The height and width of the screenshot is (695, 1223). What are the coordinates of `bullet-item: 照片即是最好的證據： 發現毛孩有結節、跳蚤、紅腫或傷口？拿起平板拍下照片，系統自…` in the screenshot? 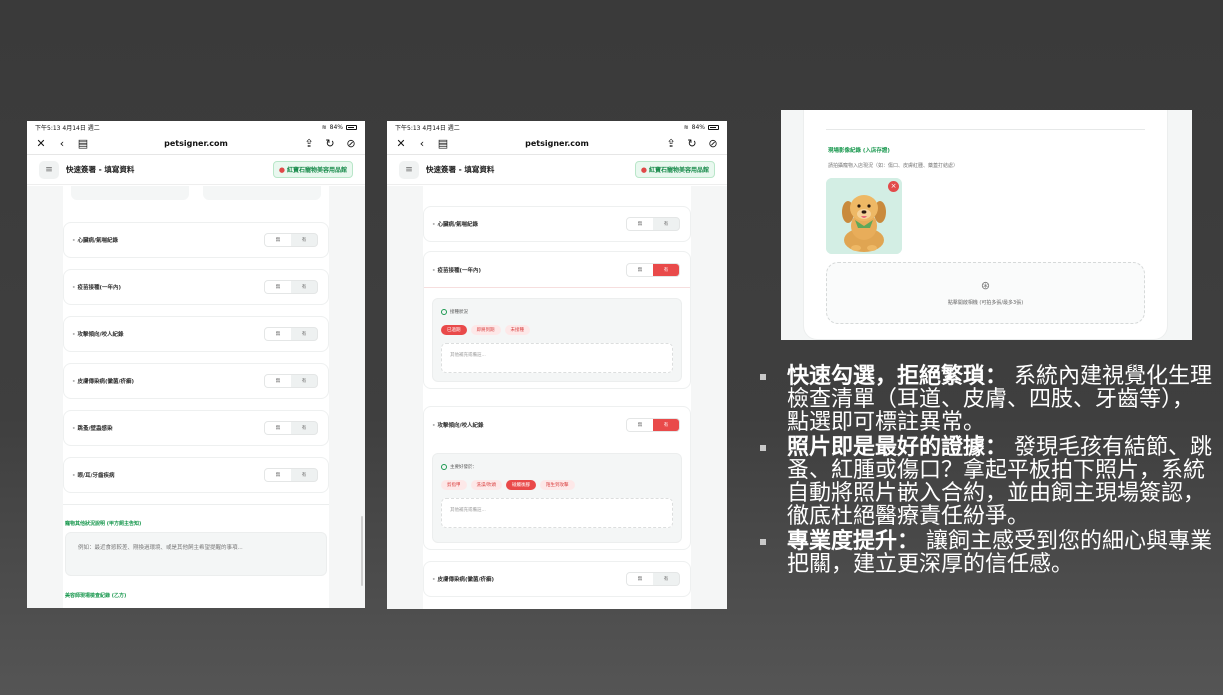 It's located at (985, 482).